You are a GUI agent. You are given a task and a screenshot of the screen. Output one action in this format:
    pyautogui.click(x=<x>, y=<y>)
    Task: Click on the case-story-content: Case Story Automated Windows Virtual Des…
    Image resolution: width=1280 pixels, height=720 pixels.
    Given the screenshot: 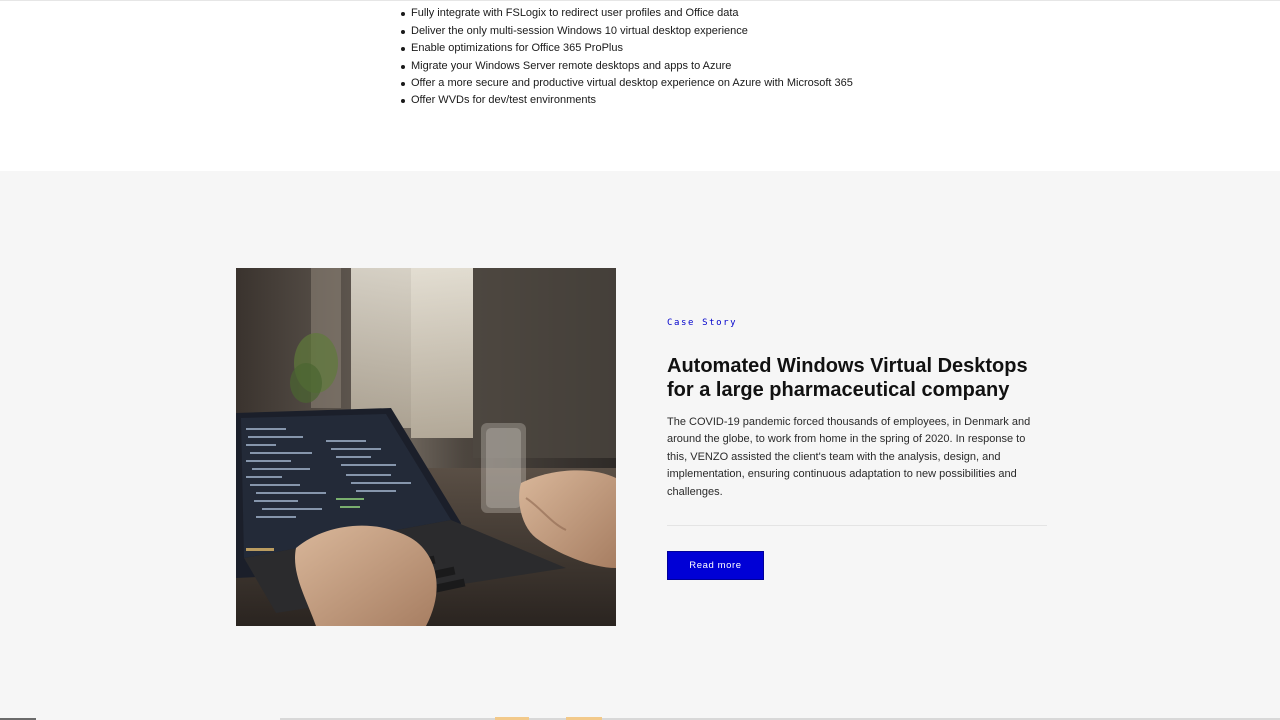 What is the action you would take?
    pyautogui.click(x=857, y=449)
    